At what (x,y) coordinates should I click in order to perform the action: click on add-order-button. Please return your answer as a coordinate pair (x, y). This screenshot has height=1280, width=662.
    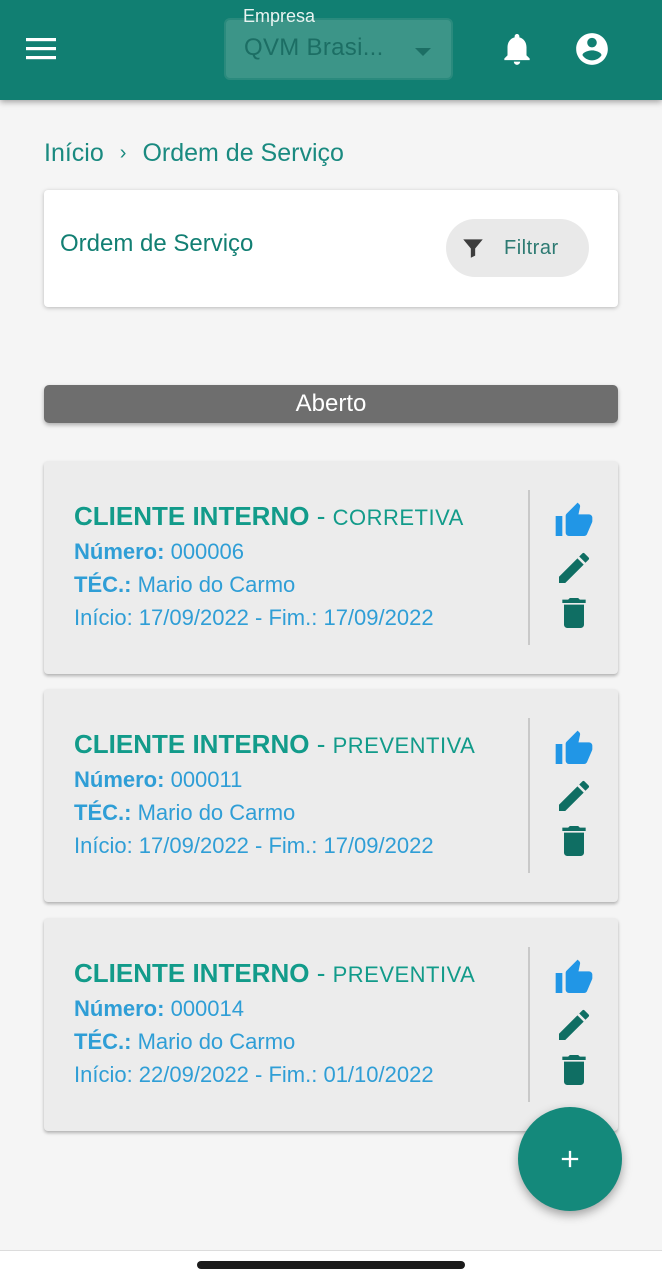
    Looking at the image, I should click on (570, 1159).